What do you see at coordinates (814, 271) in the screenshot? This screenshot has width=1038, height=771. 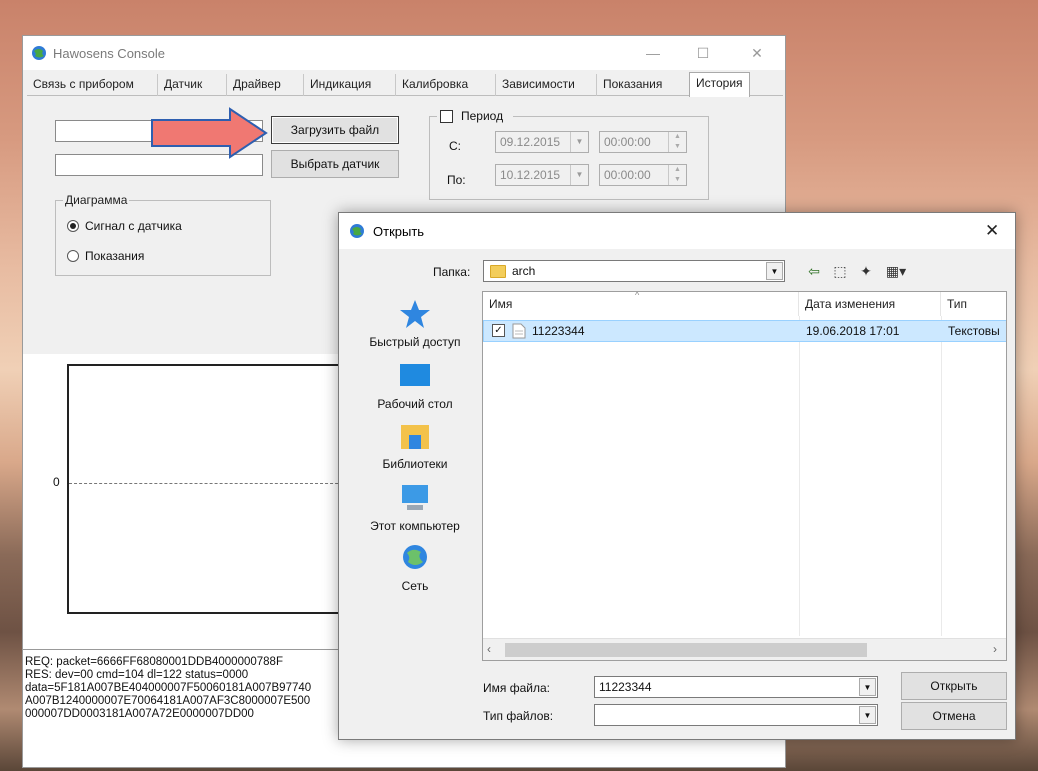 I see `back-icon: ⇦` at bounding box center [814, 271].